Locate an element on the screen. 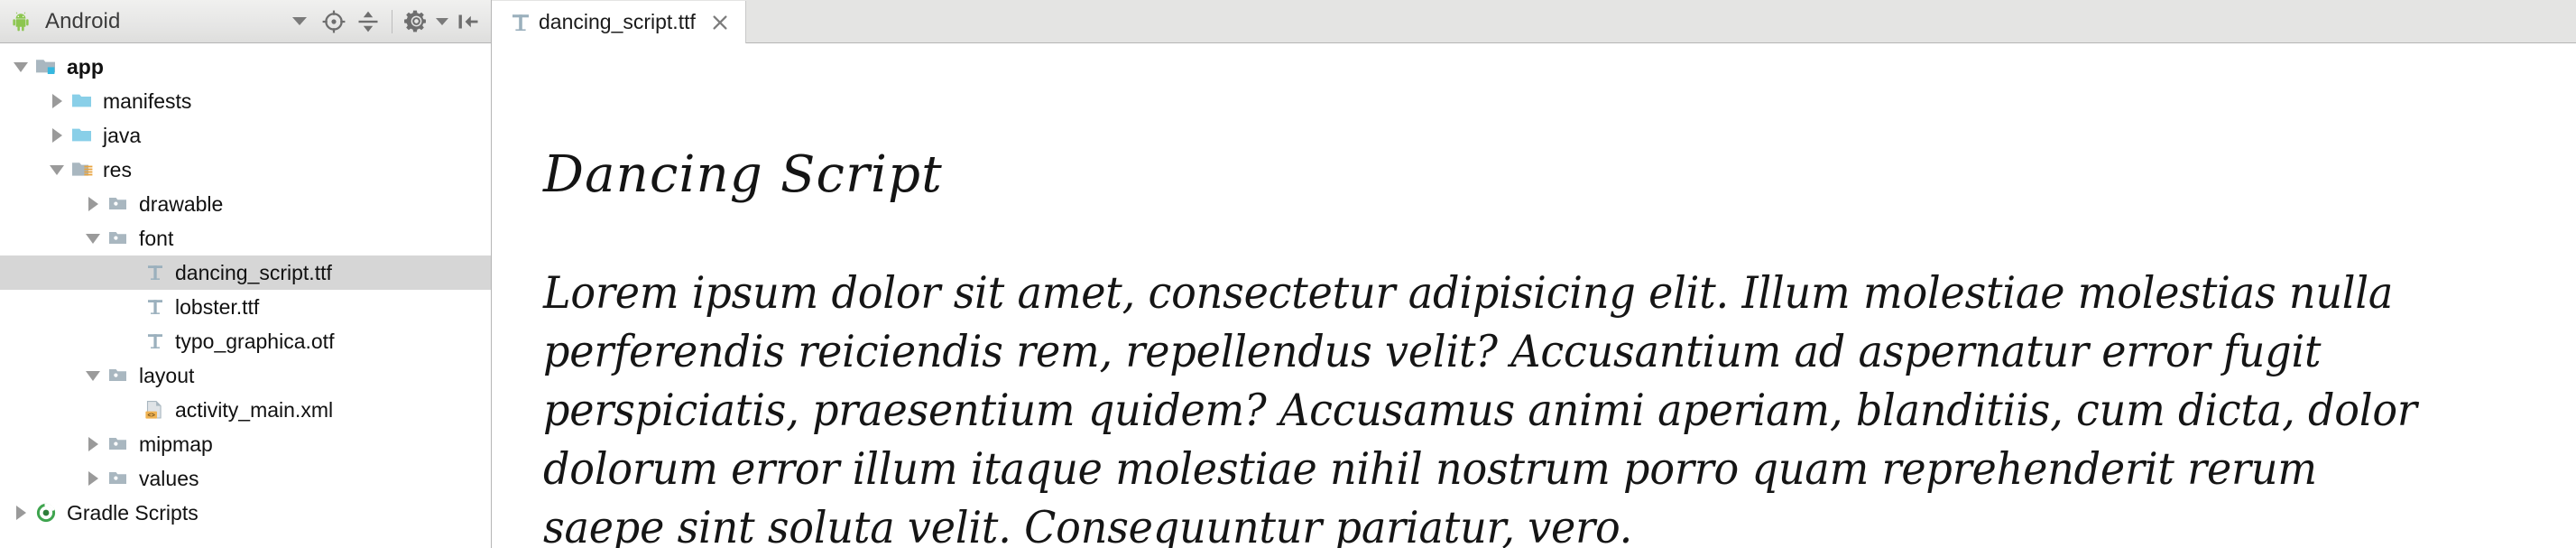 Image resolution: width=2576 pixels, height=548 pixels. collapse-all-icon is located at coordinates (368, 21).